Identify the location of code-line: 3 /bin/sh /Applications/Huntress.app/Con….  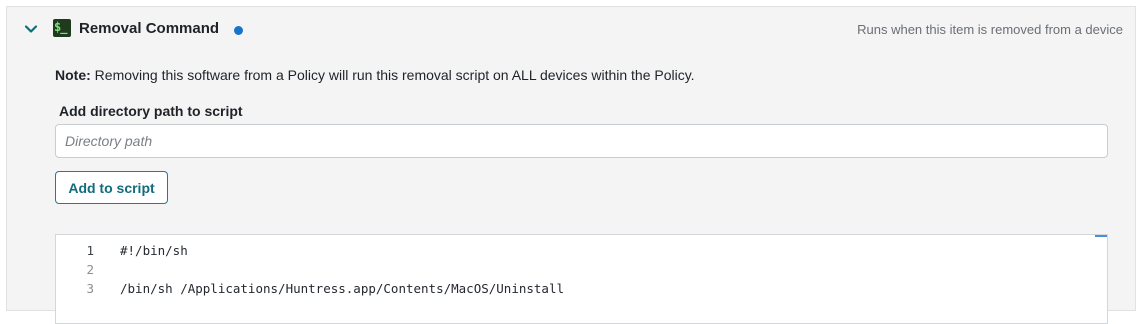
(581, 288).